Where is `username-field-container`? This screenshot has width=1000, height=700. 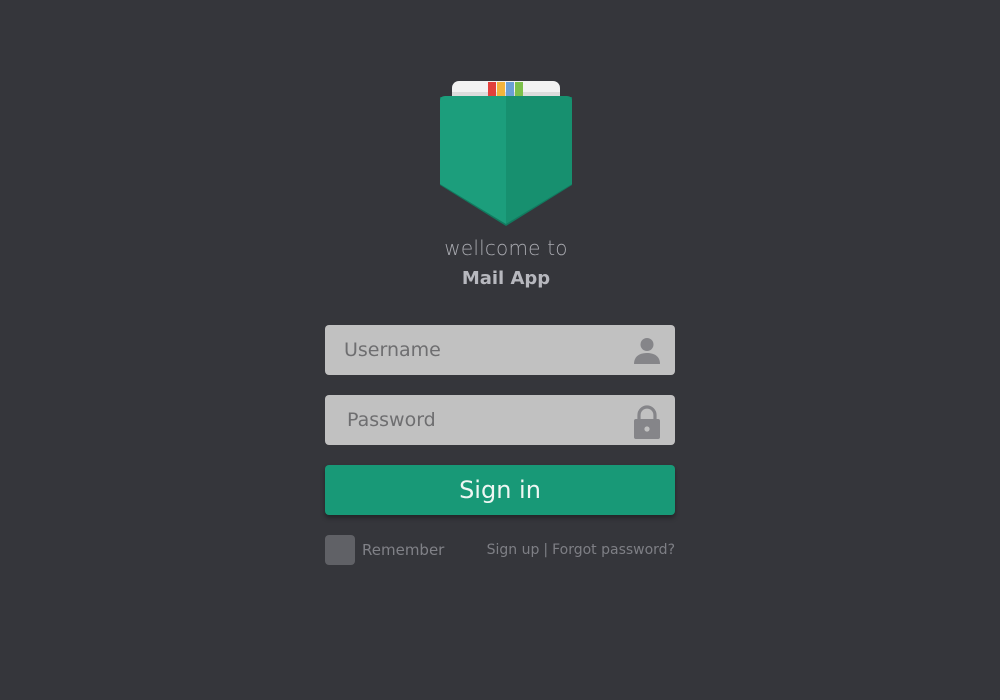 username-field-container is located at coordinates (500, 350).